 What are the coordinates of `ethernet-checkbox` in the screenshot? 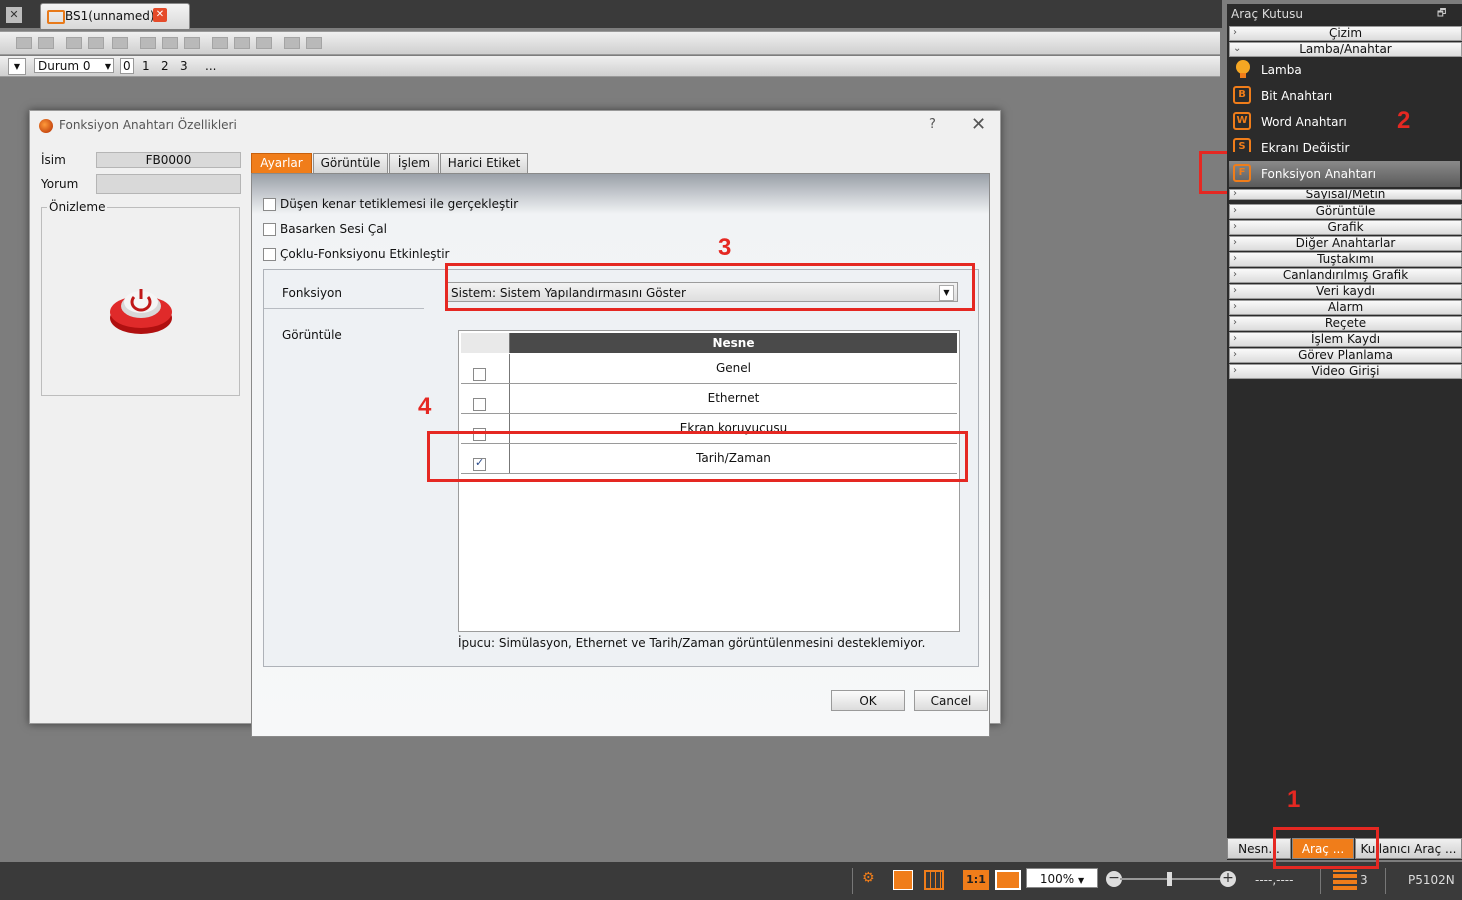 It's located at (479, 404).